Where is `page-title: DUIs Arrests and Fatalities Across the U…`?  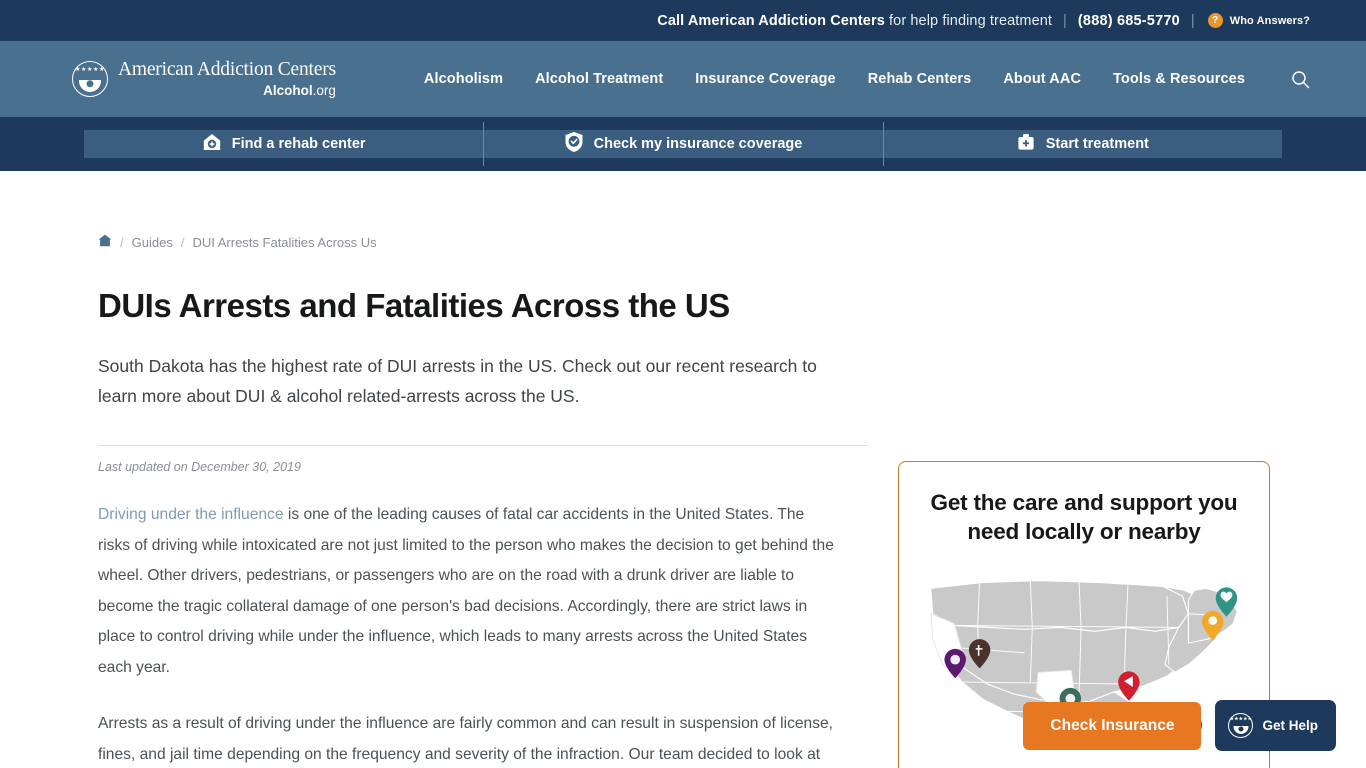 page-title: DUIs Arrests and Fatalities Across the U… is located at coordinates (414, 305).